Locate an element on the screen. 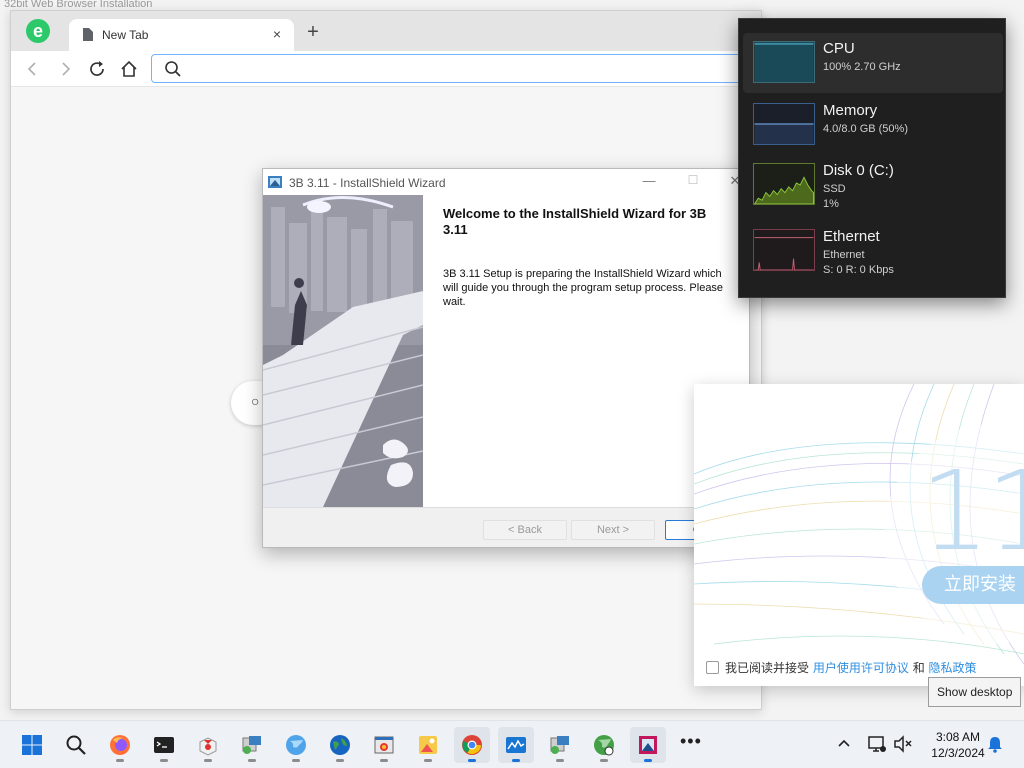 This screenshot has height=768, width=1024. taskbar-installer-box is located at coordinates (208, 745).